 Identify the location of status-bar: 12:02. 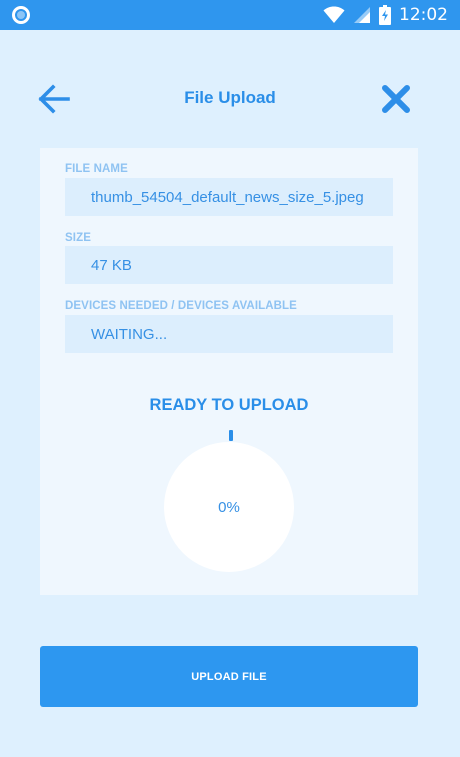
(230, 15).